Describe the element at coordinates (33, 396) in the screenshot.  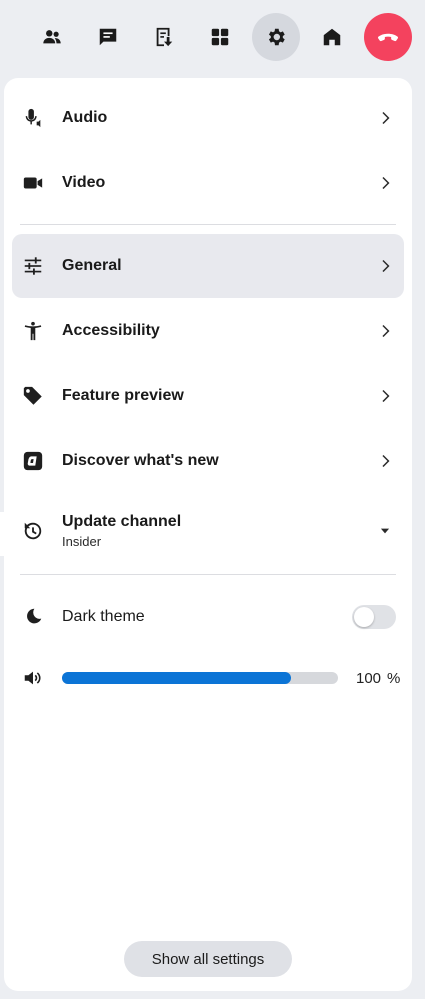
I see `tag-icon` at that location.